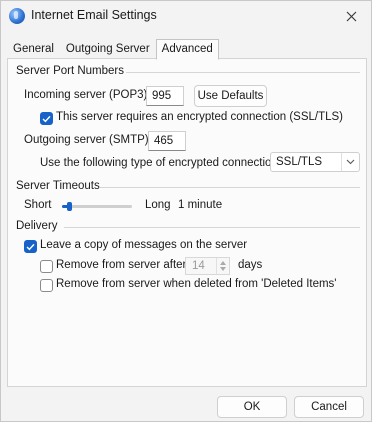  I want to click on outlook-app-icon, so click(17, 16).